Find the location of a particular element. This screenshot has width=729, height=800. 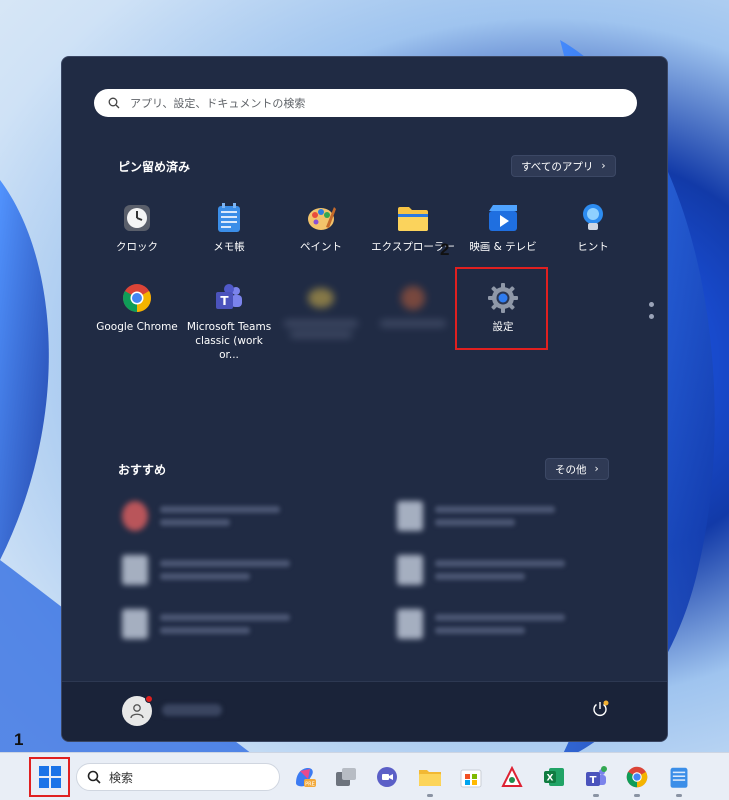

taskbar-search-box: 検索 is located at coordinates (178, 777).